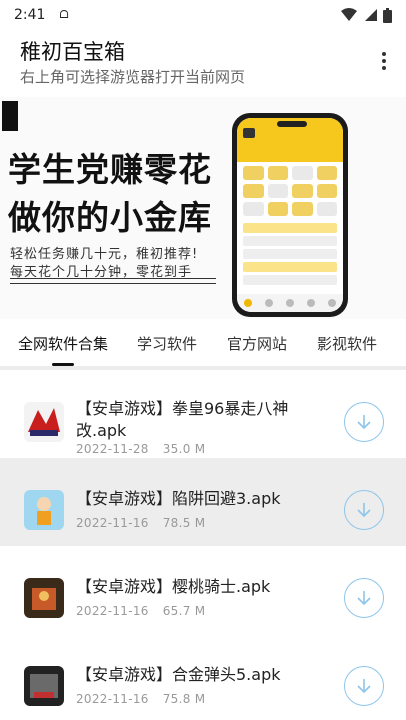 The height and width of the screenshot is (720, 406). I want to click on tab-study-software: 学习软件, so click(167, 343).